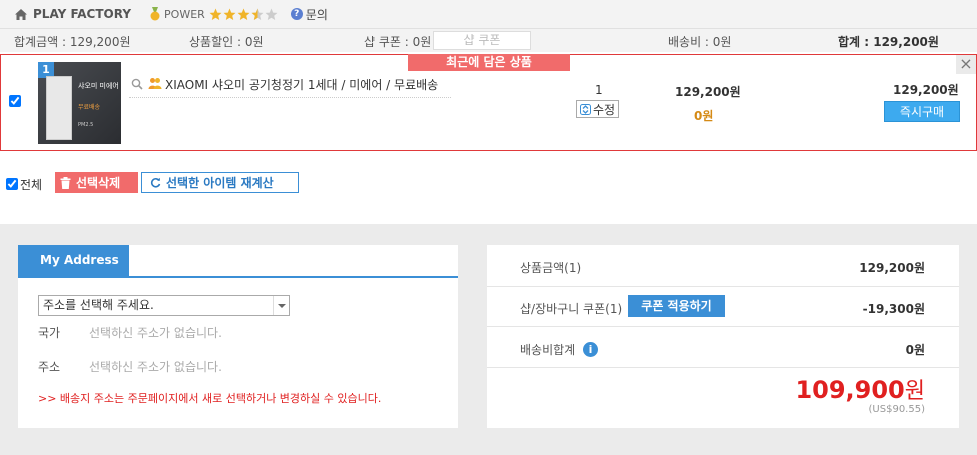 The width and height of the screenshot is (977, 455). I want to click on chevron-down-icon, so click(281, 305).